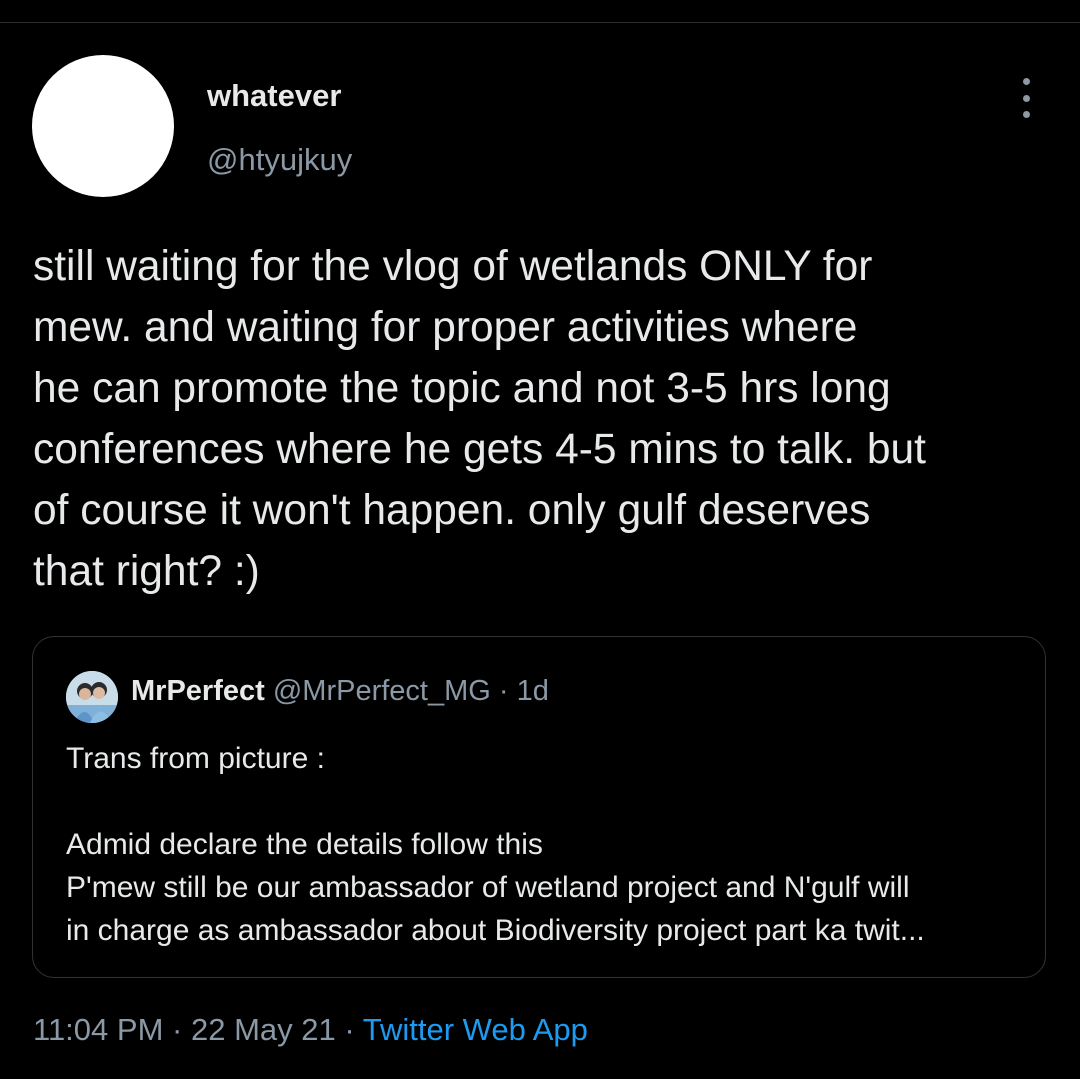 The width and height of the screenshot is (1080, 1079). I want to click on tweet-date: 22 May 21, so click(263, 1029).